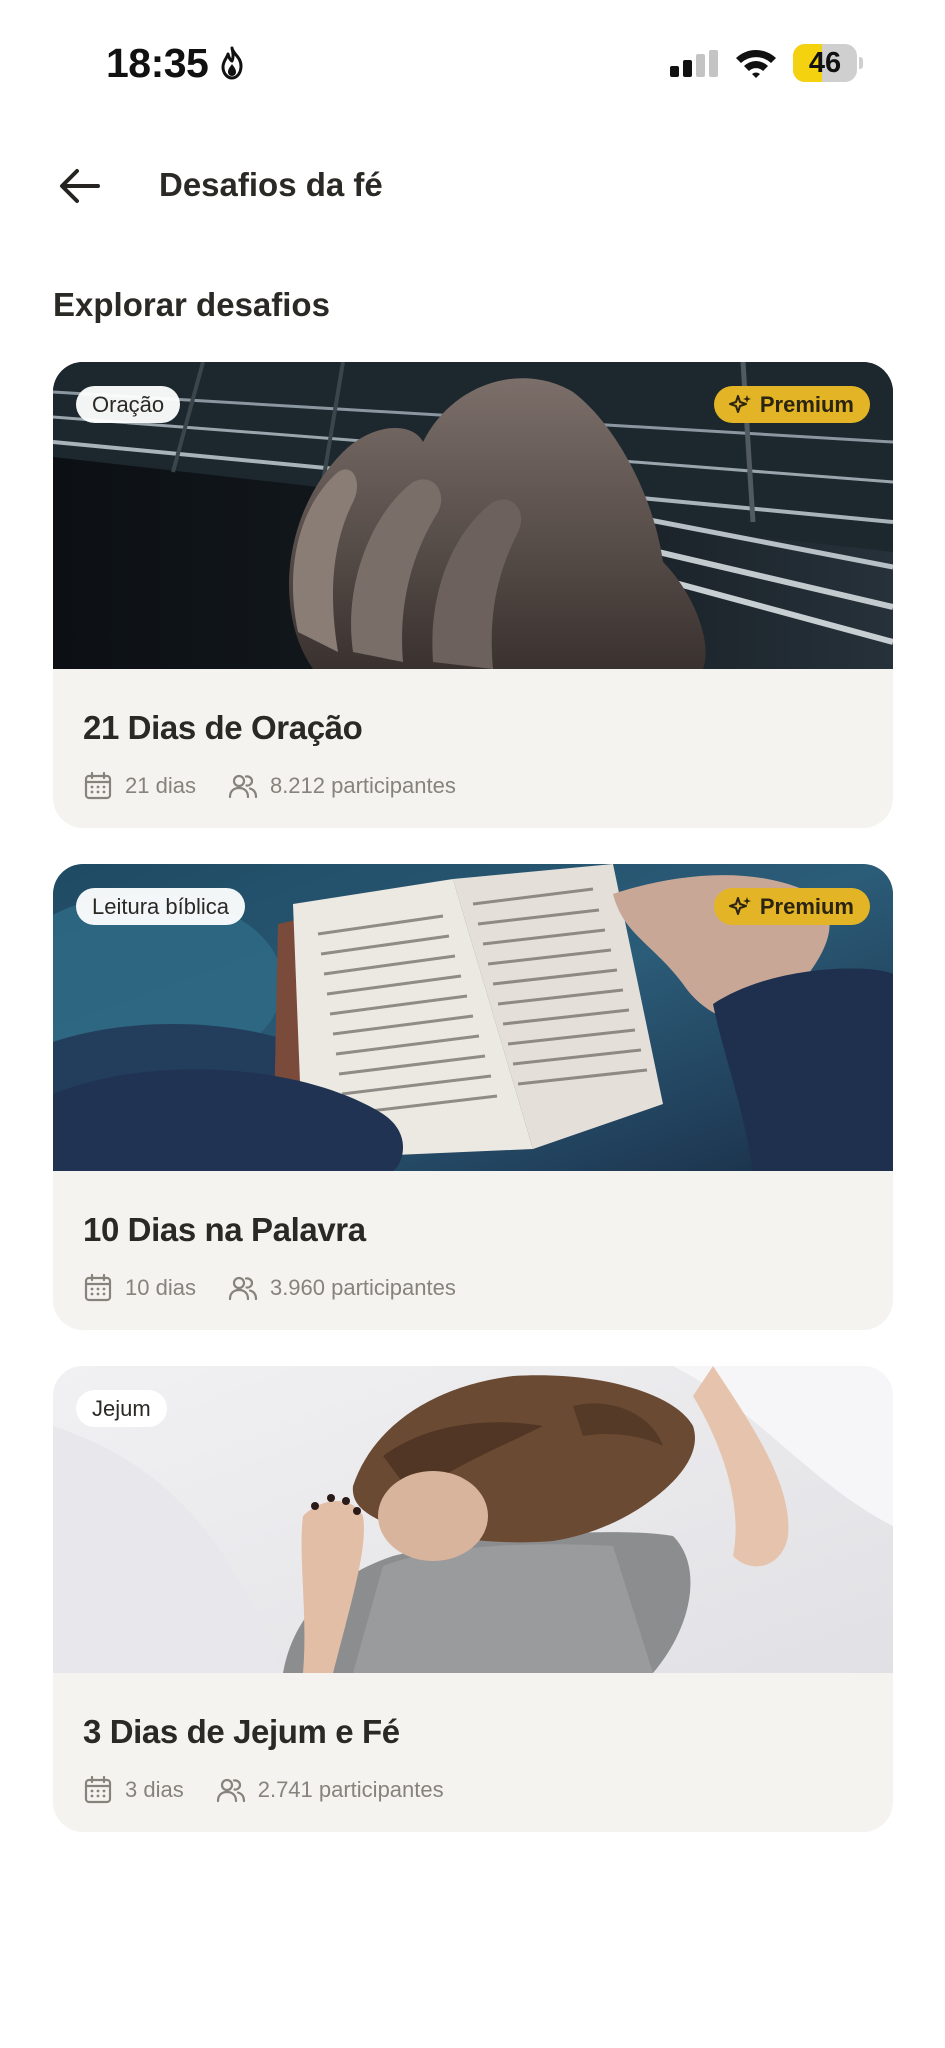 The image size is (945, 2048). Describe the element at coordinates (128, 404) in the screenshot. I see `category-tag: Oração` at that location.